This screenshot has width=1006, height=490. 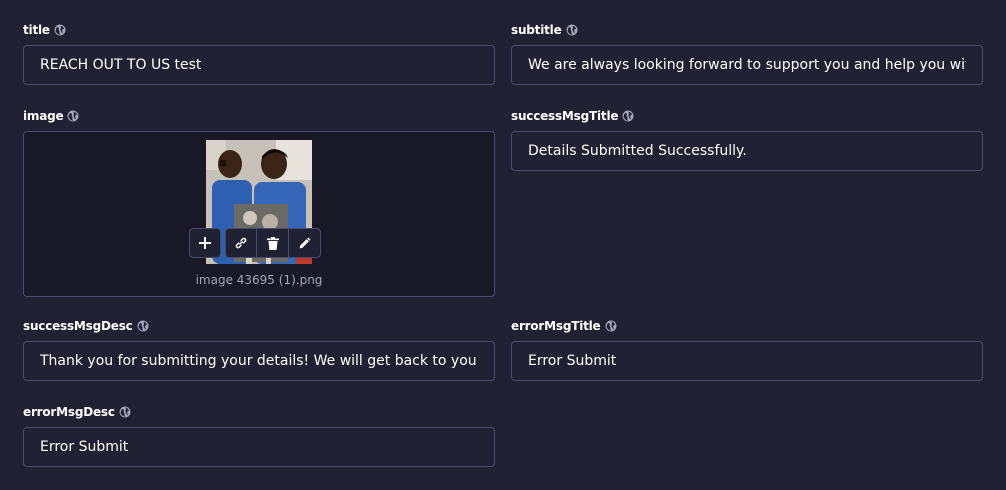 I want to click on success-msg-title-label: successMsgTitle, so click(x=565, y=116).